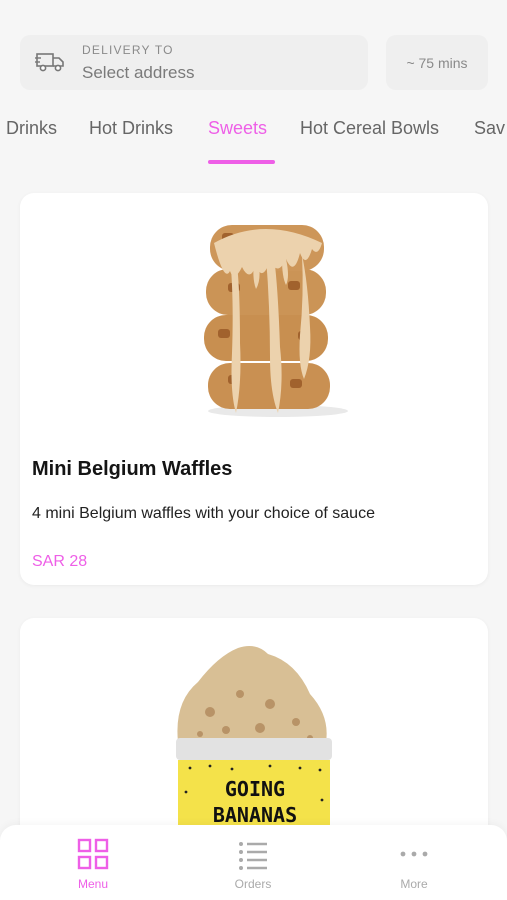  I want to click on nav-label-more: More, so click(414, 884).